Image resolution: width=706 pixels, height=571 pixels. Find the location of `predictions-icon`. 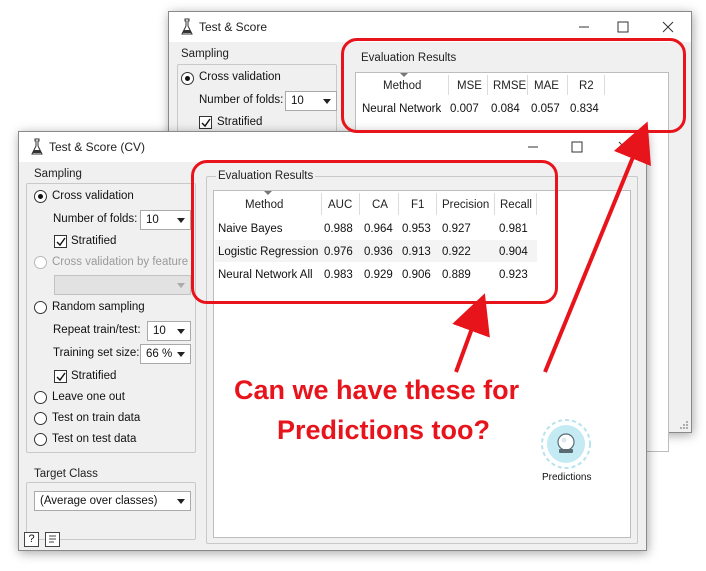

predictions-icon is located at coordinates (566, 444).